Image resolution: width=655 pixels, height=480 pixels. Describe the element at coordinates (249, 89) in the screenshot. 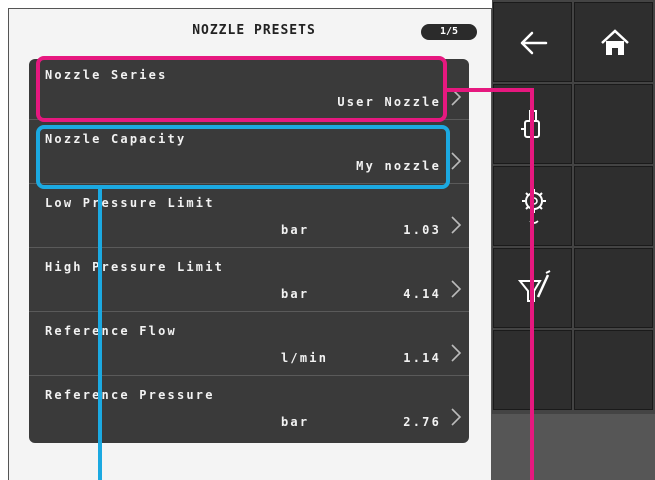

I see `list-item-nozzle-series: Nozzle Series User Nozzle` at that location.